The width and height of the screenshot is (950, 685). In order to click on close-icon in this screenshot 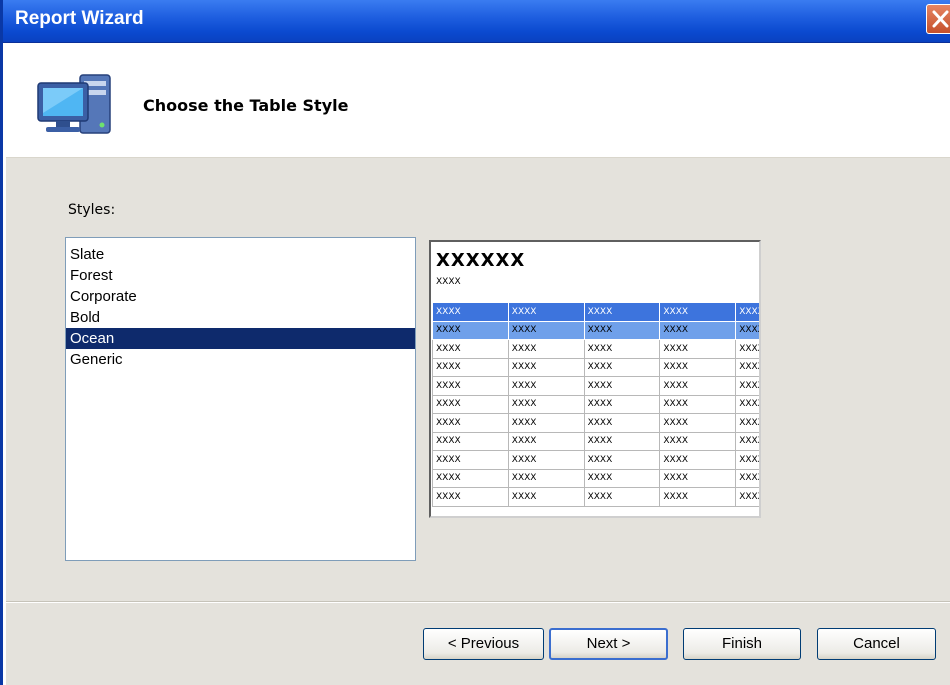, I will do `click(940, 19)`.